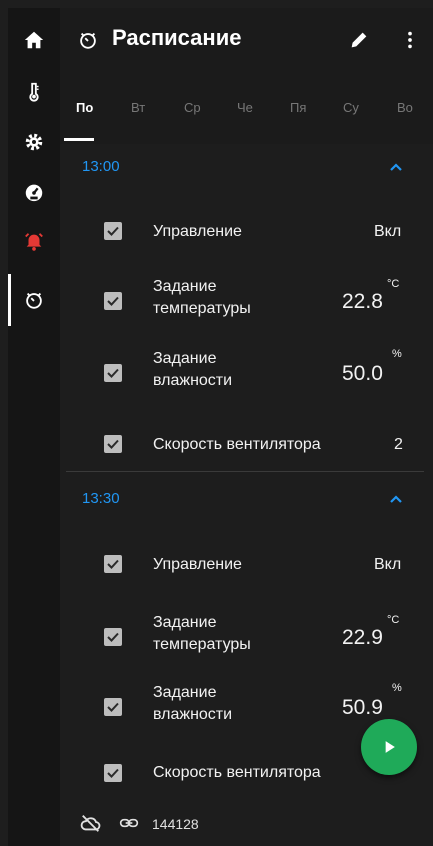 The height and width of the screenshot is (846, 433). I want to click on edit-button, so click(359, 40).